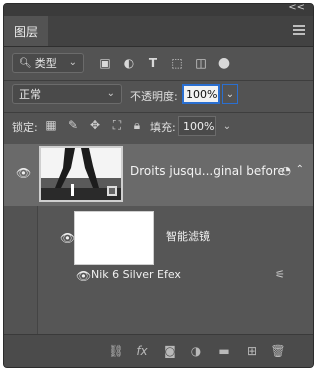  What do you see at coordinates (67, 94) in the screenshot?
I see `blend-mode-select: 正常 ⌄` at bounding box center [67, 94].